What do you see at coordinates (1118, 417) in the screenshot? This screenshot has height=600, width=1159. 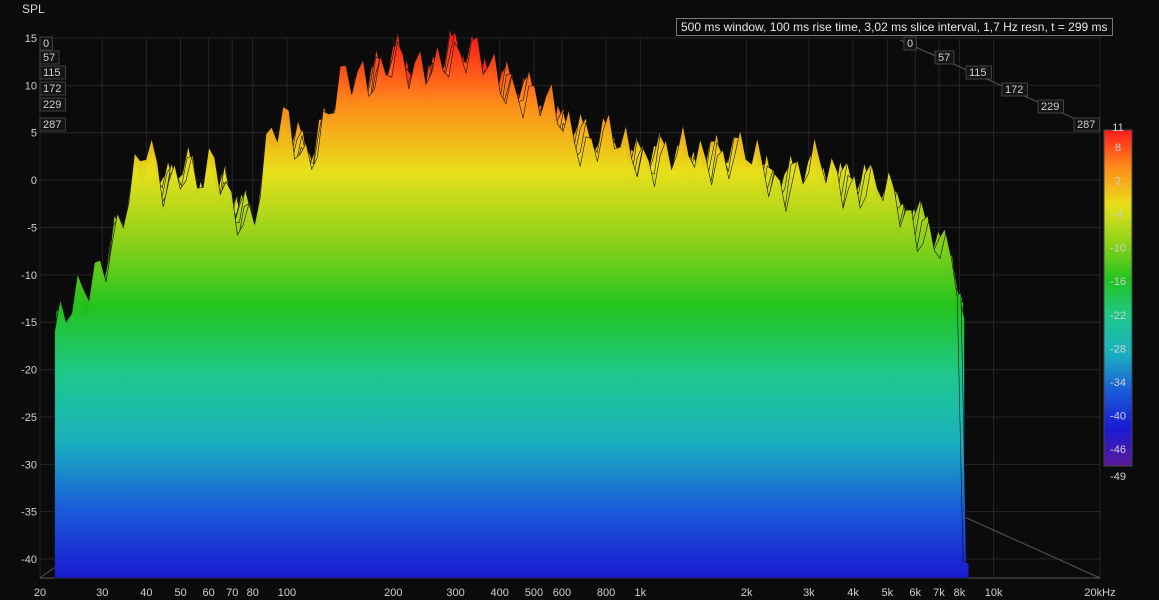 I see `colorbar-tick-label: -40` at bounding box center [1118, 417].